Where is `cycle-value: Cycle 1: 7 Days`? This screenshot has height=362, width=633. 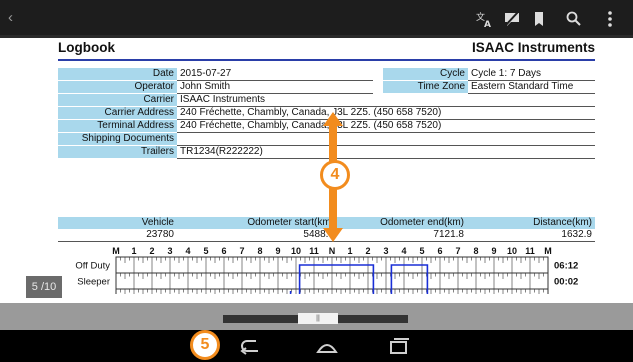 cycle-value: Cycle 1: 7 Days is located at coordinates (531, 75).